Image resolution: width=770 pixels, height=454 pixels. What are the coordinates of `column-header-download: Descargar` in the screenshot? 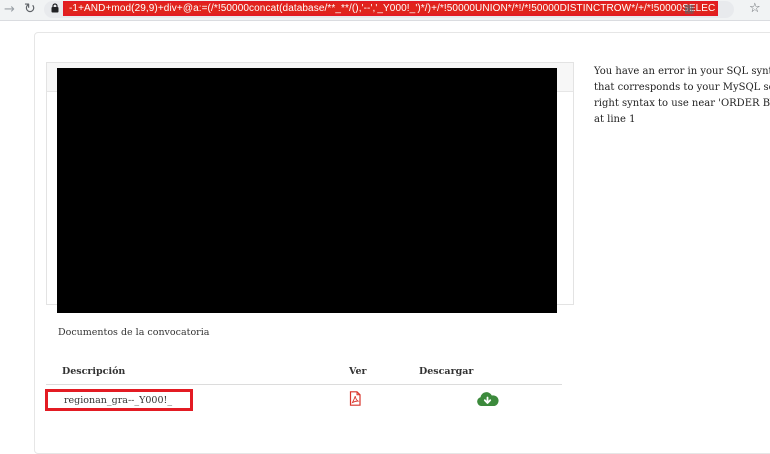 It's located at (446, 371).